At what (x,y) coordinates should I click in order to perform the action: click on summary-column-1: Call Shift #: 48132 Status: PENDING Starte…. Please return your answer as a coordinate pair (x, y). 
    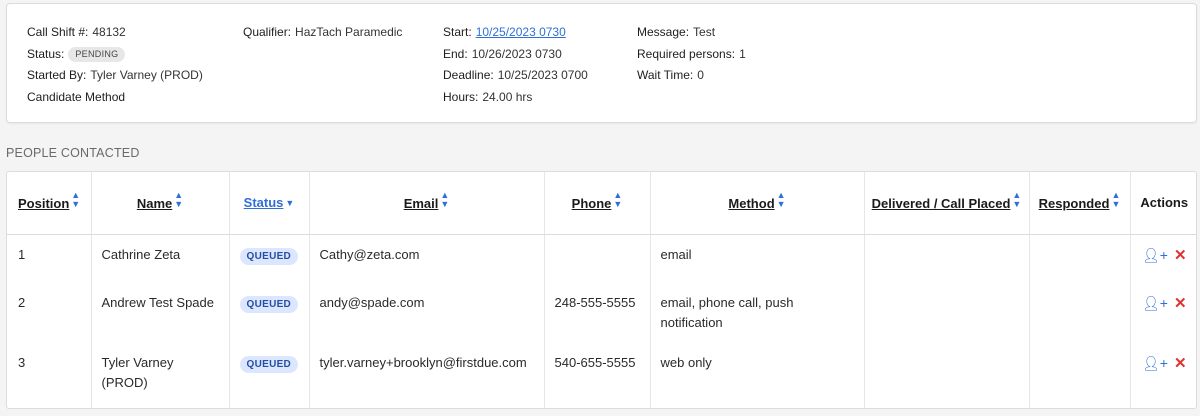
    Looking at the image, I should click on (115, 67).